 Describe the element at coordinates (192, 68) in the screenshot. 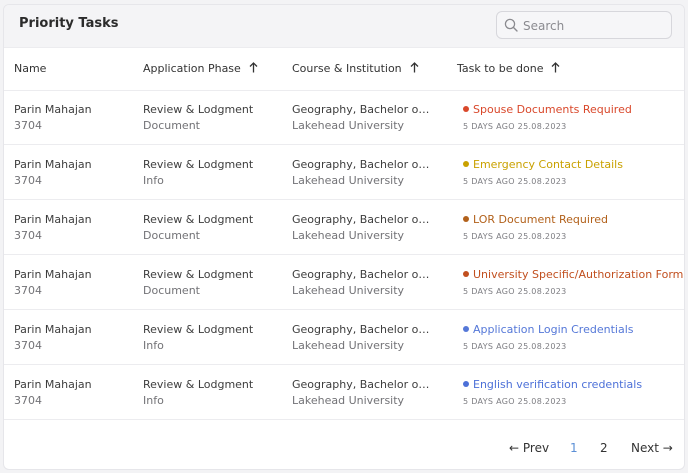

I see `column-label: Application Phase` at that location.